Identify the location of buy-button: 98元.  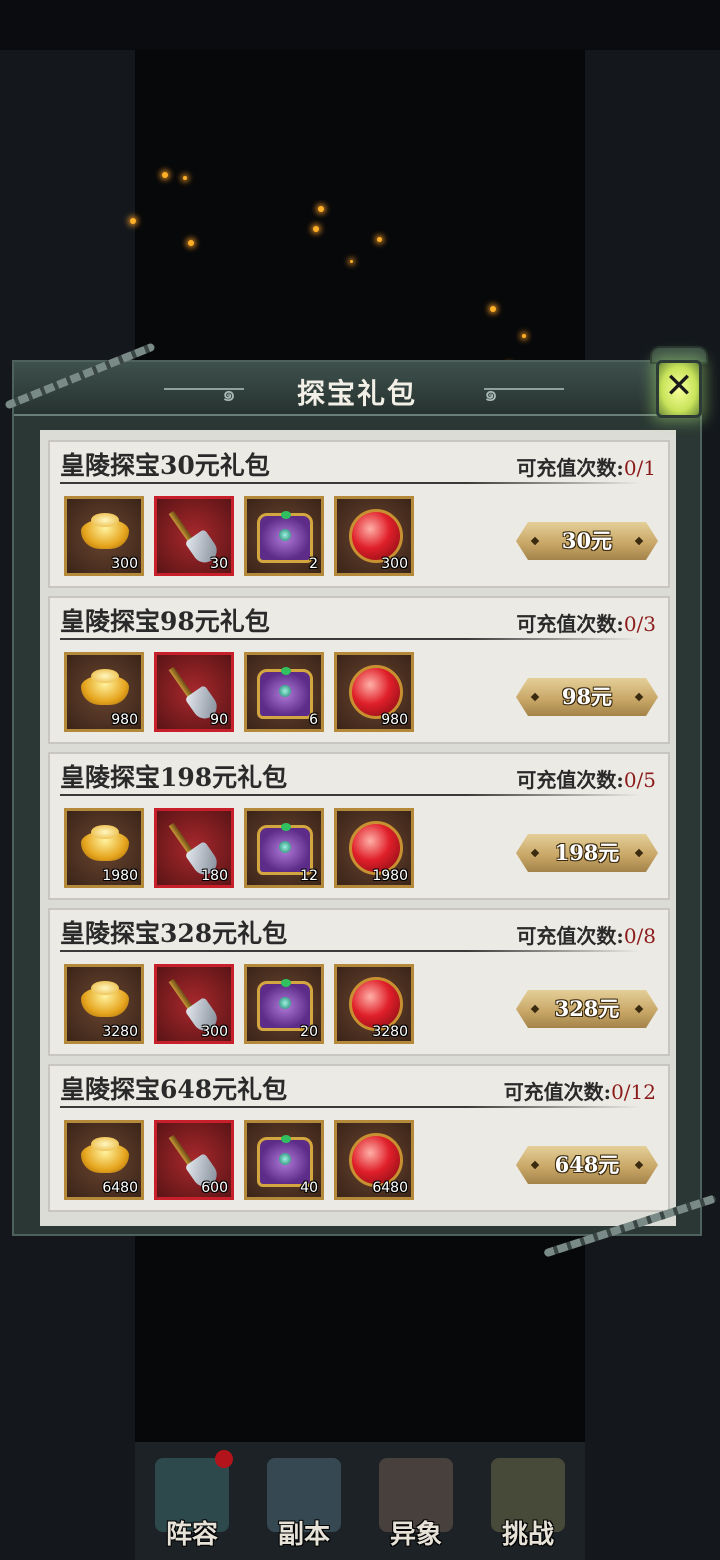
(587, 697).